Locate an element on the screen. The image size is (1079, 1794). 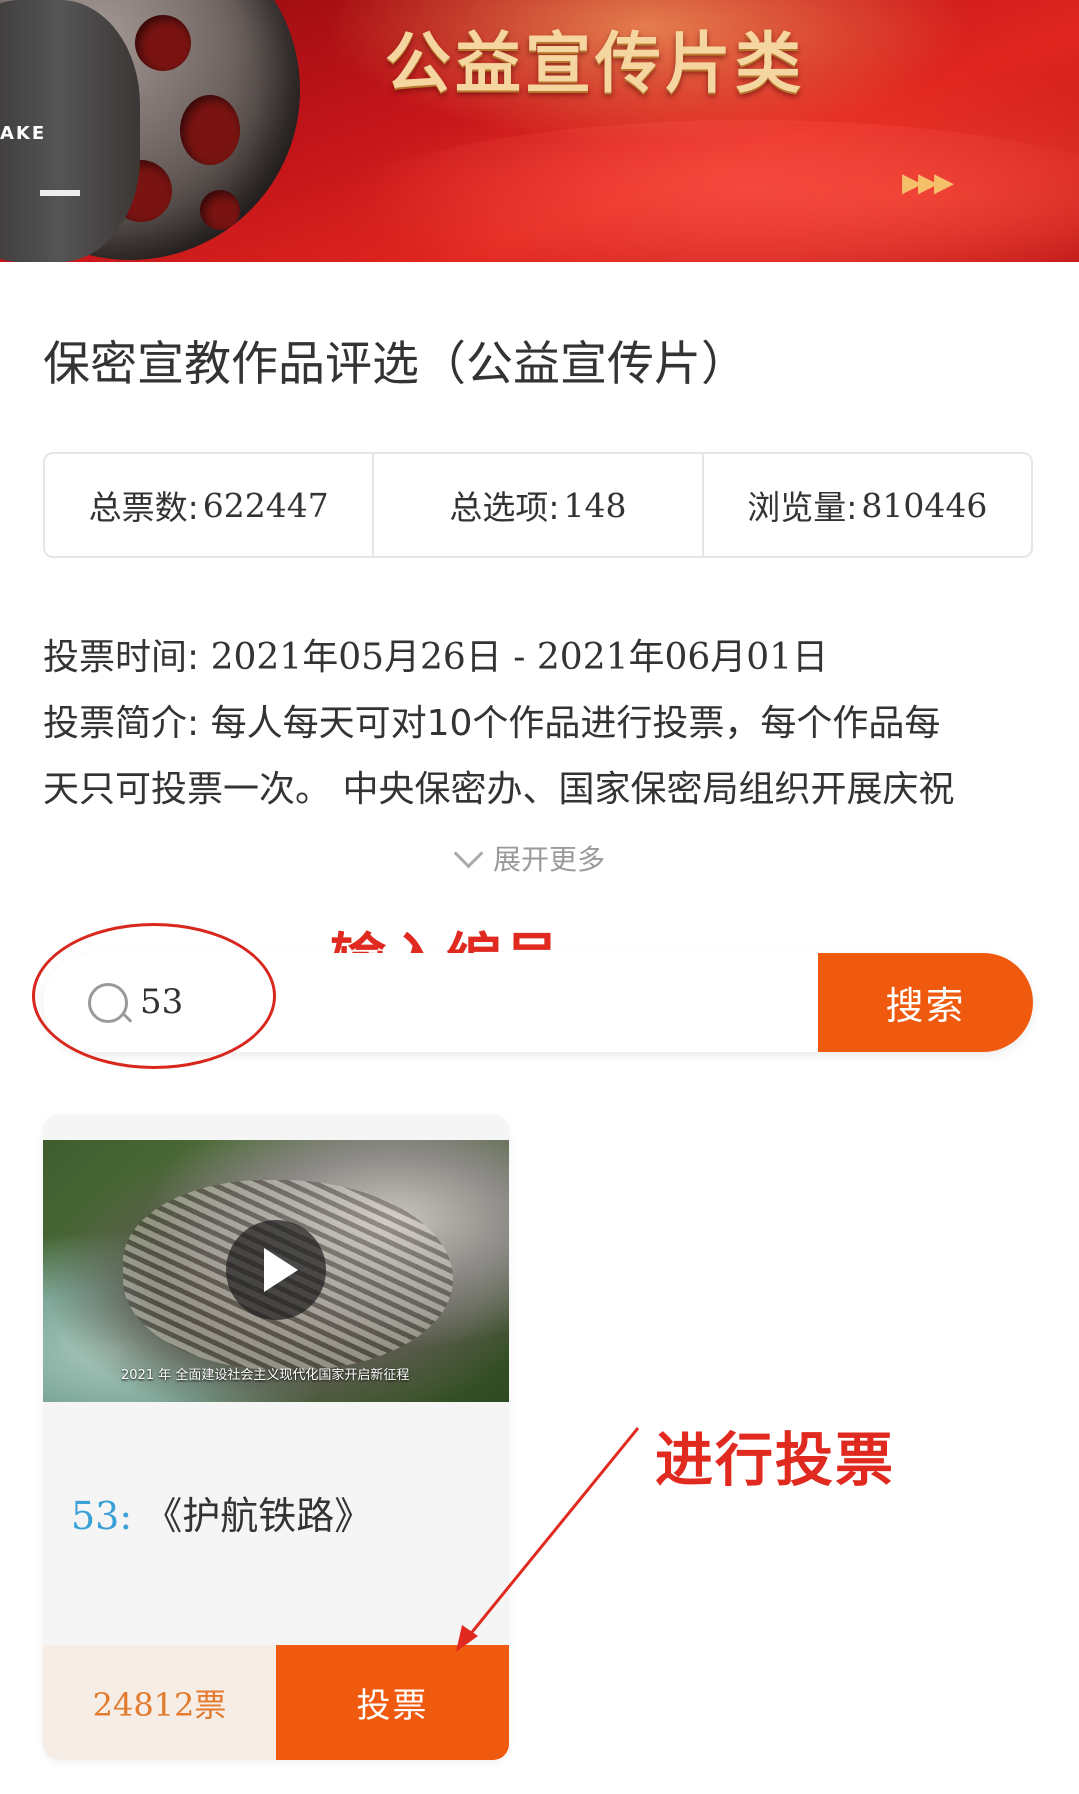
vote-time-value: 2021年05月26日 - 2021年06月01日 is located at coordinates (519, 657).